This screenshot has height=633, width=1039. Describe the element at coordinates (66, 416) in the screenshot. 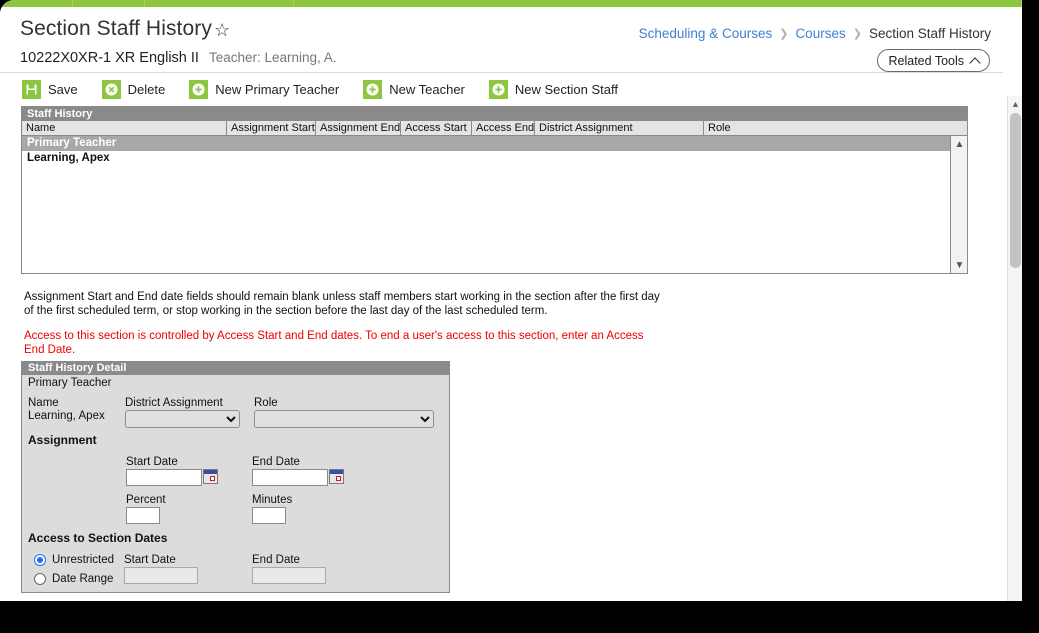

I see `name-value: Learning, Apex` at that location.